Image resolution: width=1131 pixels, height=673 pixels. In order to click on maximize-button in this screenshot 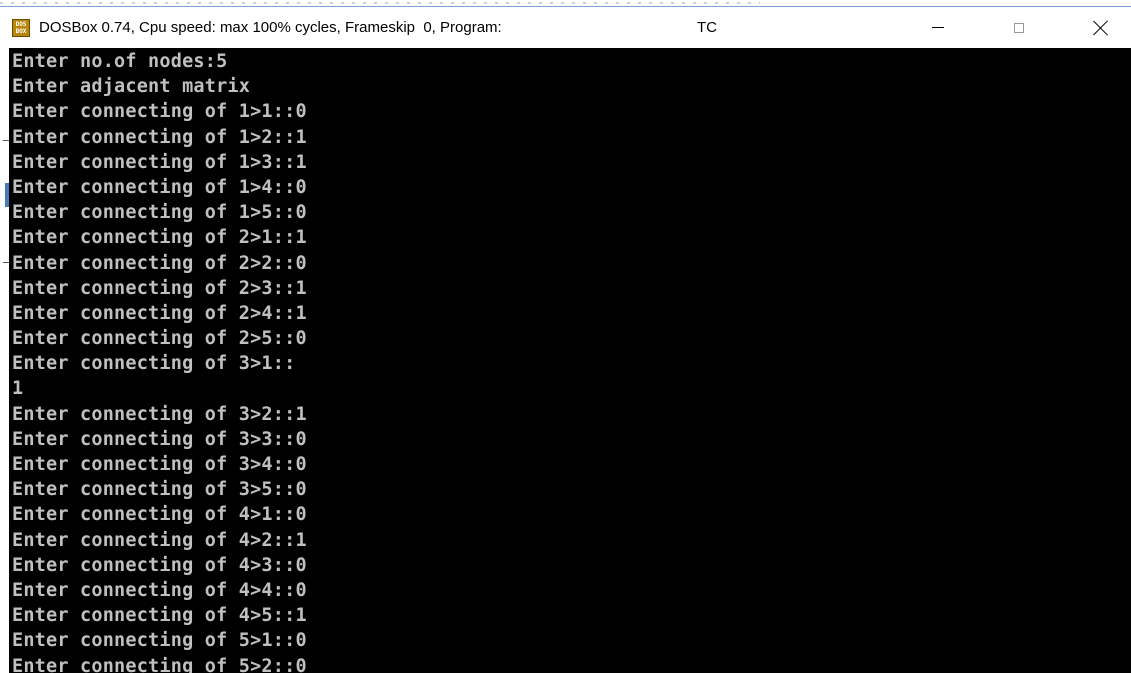, I will do `click(1019, 27)`.